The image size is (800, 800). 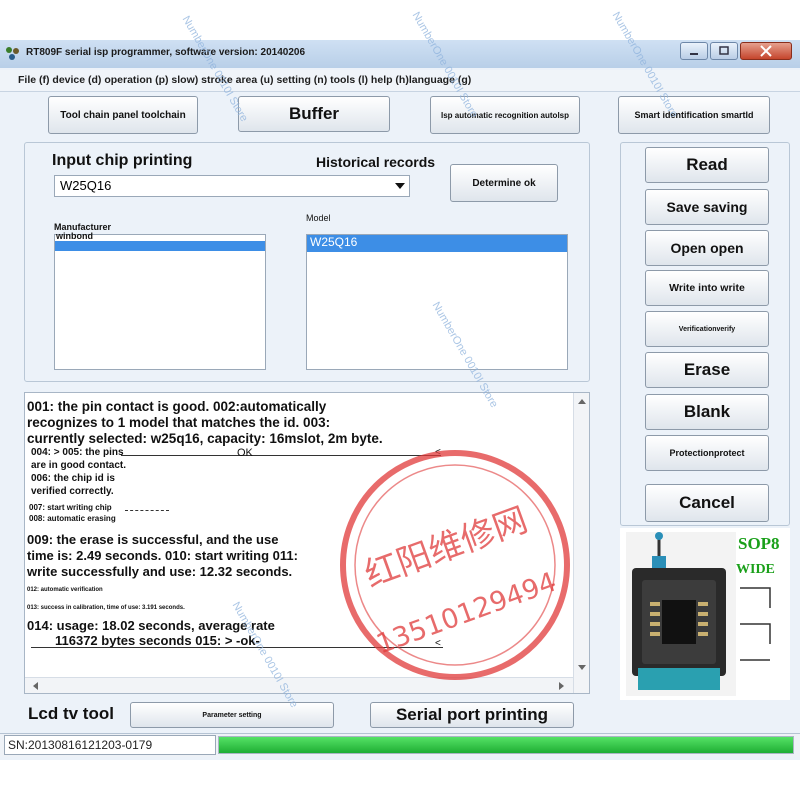 What do you see at coordinates (86, 185) in the screenshot?
I see `chip-select-value: W25Q16` at bounding box center [86, 185].